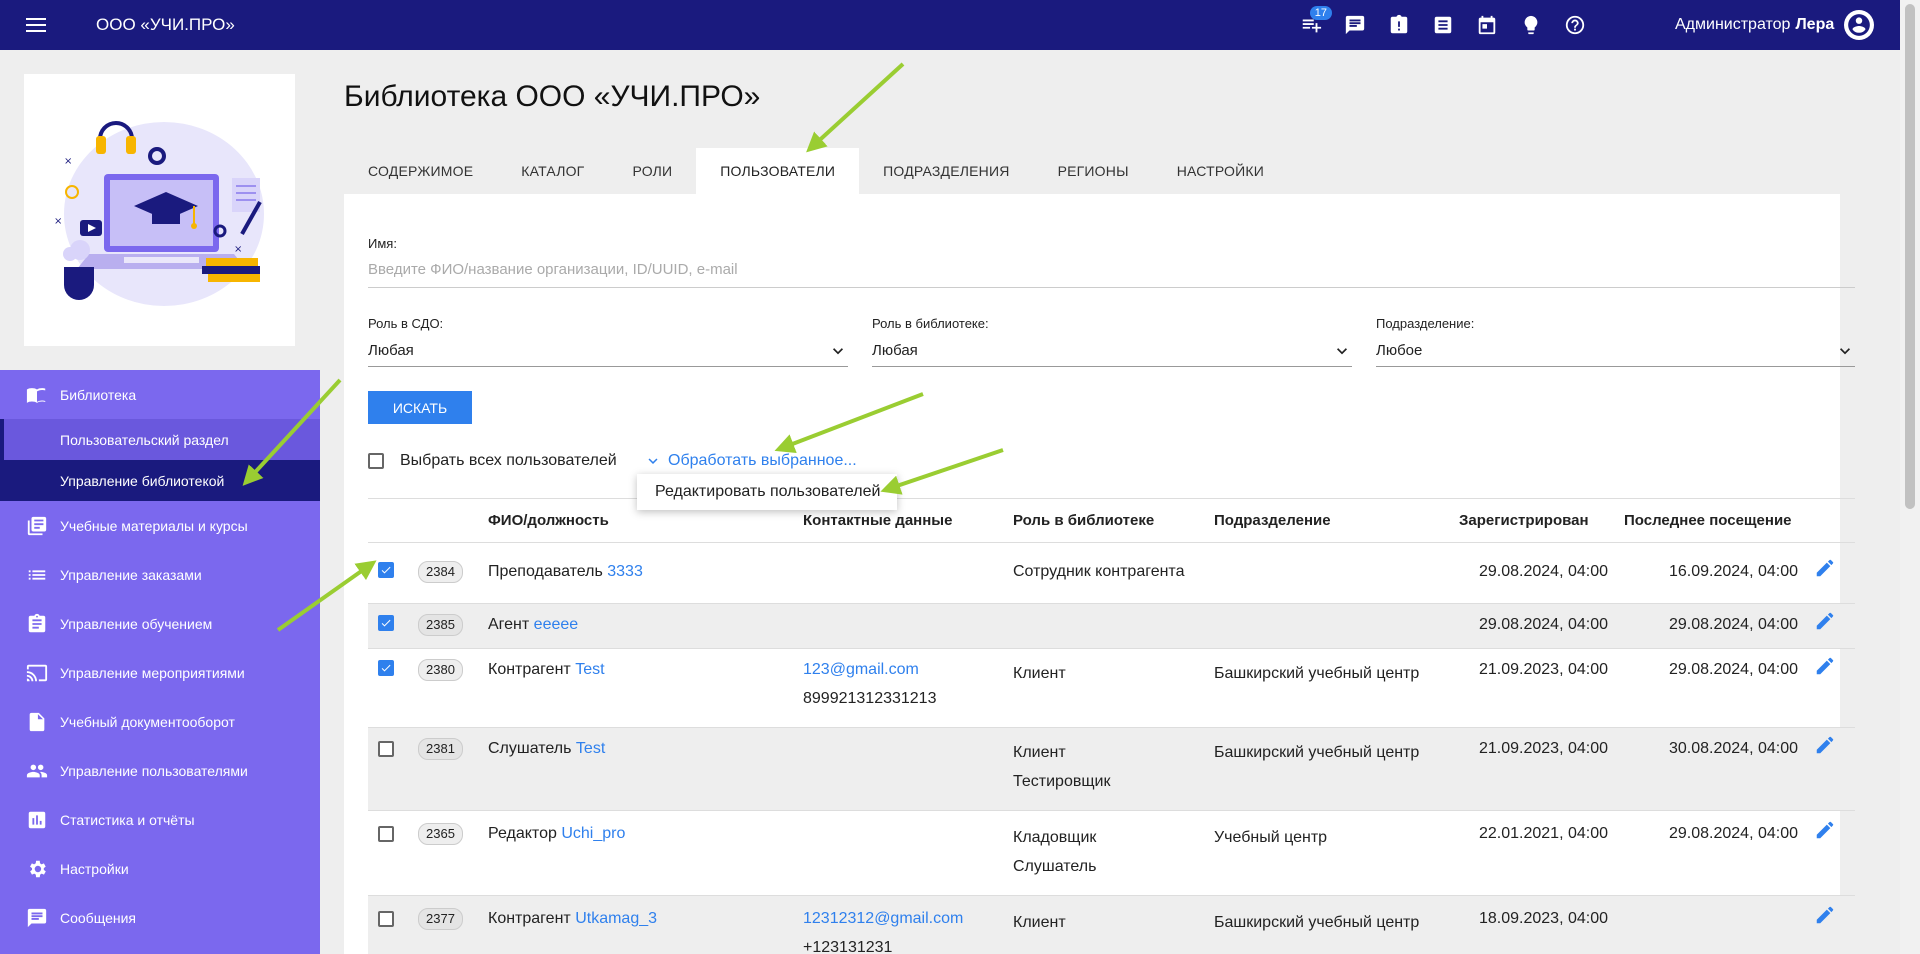 The height and width of the screenshot is (954, 1920). I want to click on user-role: Сотрудник контрагента, so click(1099, 571).